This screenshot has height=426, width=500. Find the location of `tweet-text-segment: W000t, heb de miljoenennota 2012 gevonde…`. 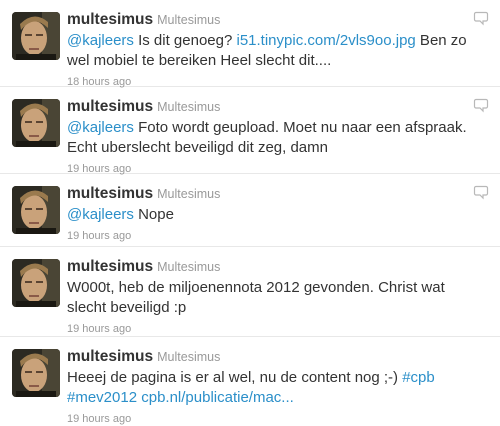

tweet-text-segment: W000t, heb de miljoenennota 2012 gevonde… is located at coordinates (256, 297).